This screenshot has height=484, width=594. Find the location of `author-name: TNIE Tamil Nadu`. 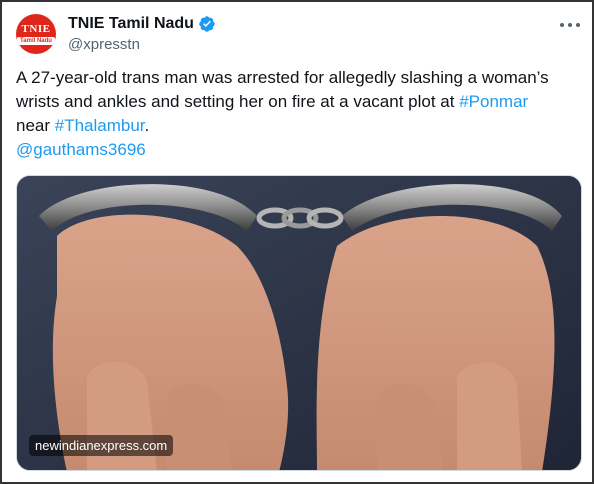

author-name: TNIE Tamil Nadu is located at coordinates (131, 24).